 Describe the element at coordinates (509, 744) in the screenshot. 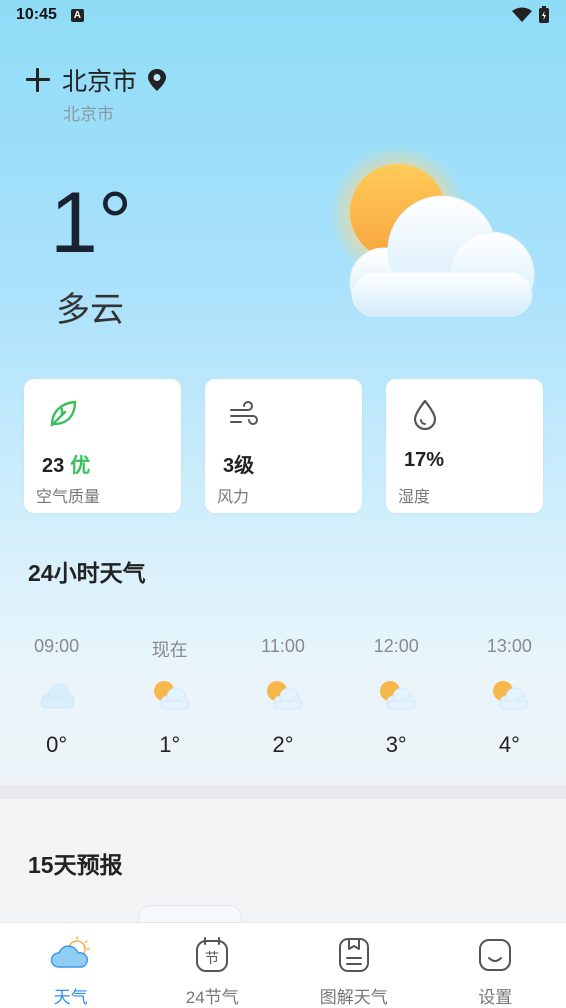

I see `hour-temp: 4°` at that location.